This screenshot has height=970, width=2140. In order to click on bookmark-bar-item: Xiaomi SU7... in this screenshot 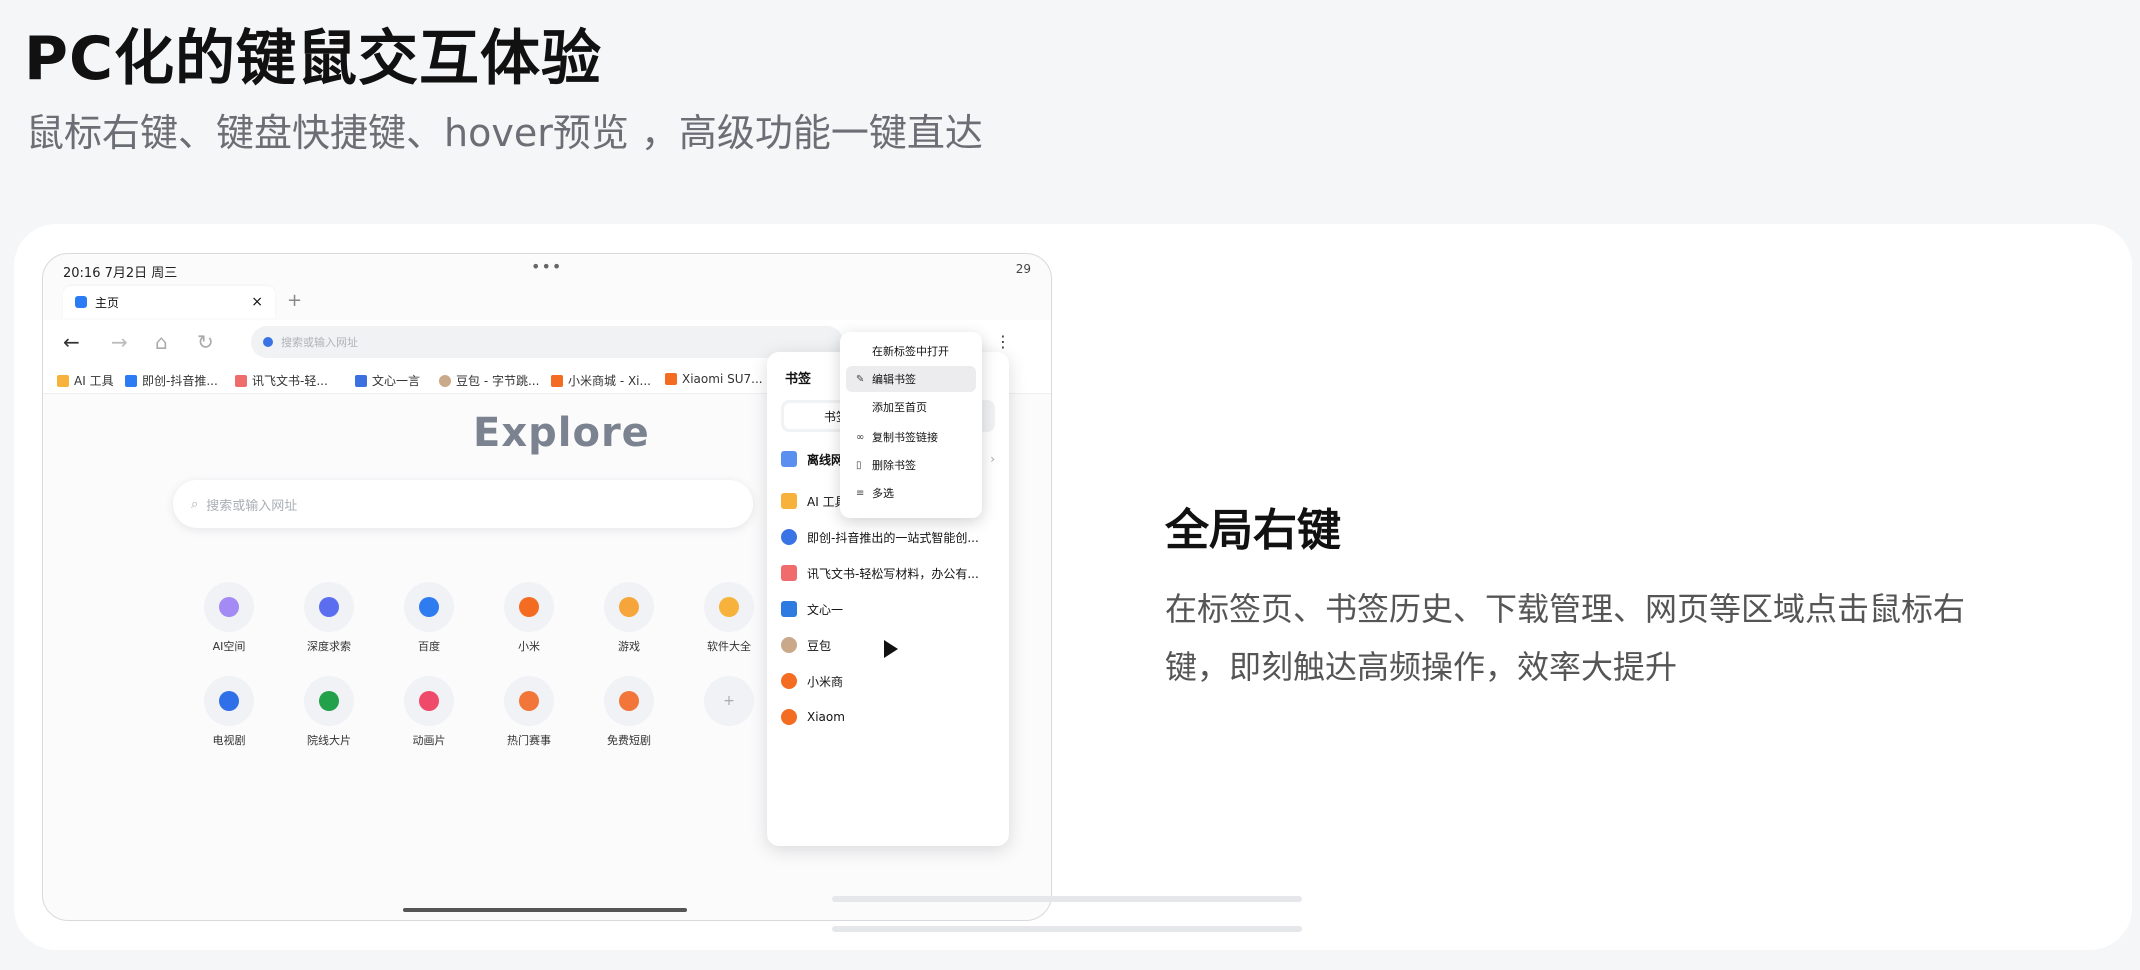, I will do `click(714, 379)`.